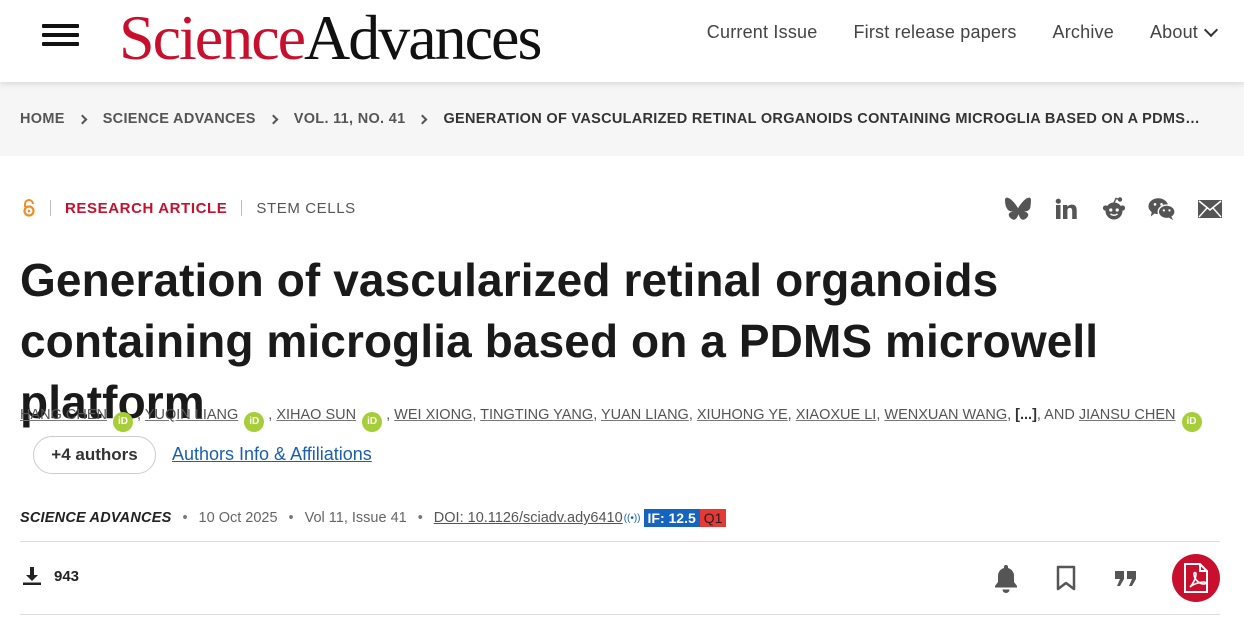 This screenshot has width=1244, height=634. I want to click on pub-date: 10 Oct 2025, so click(238, 518).